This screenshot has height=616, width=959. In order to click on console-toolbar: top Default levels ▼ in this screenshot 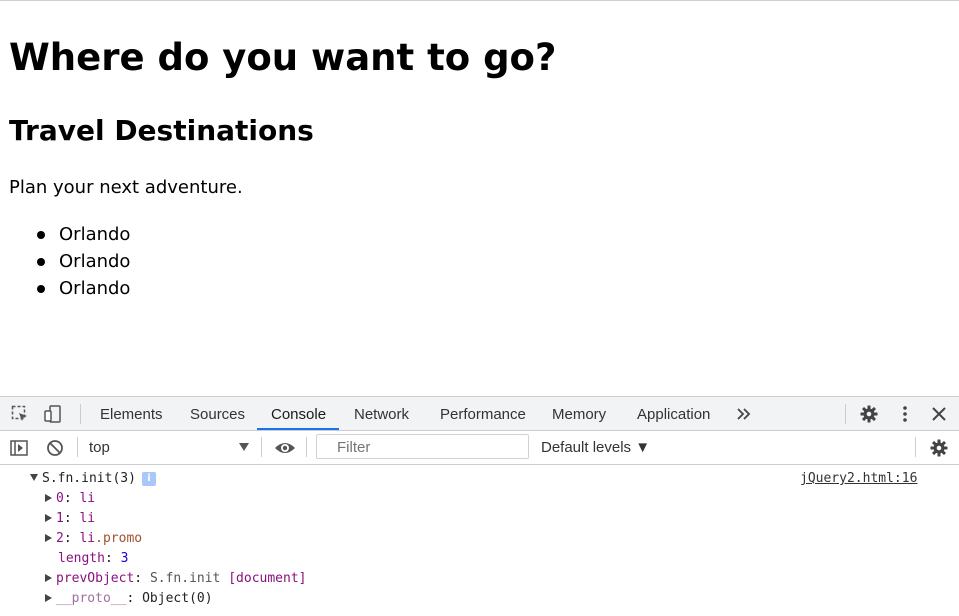, I will do `click(479, 448)`.